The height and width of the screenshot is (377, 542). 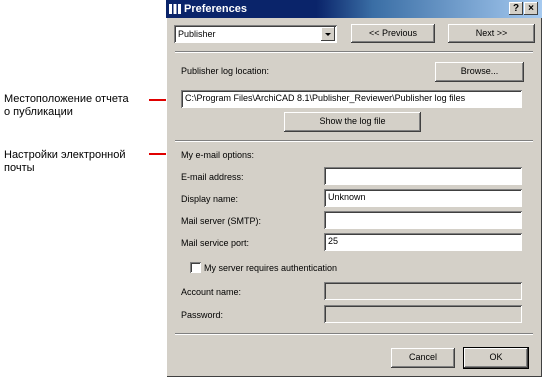 What do you see at coordinates (225, 71) in the screenshot?
I see `log-location-label: Publisher log location:` at bounding box center [225, 71].